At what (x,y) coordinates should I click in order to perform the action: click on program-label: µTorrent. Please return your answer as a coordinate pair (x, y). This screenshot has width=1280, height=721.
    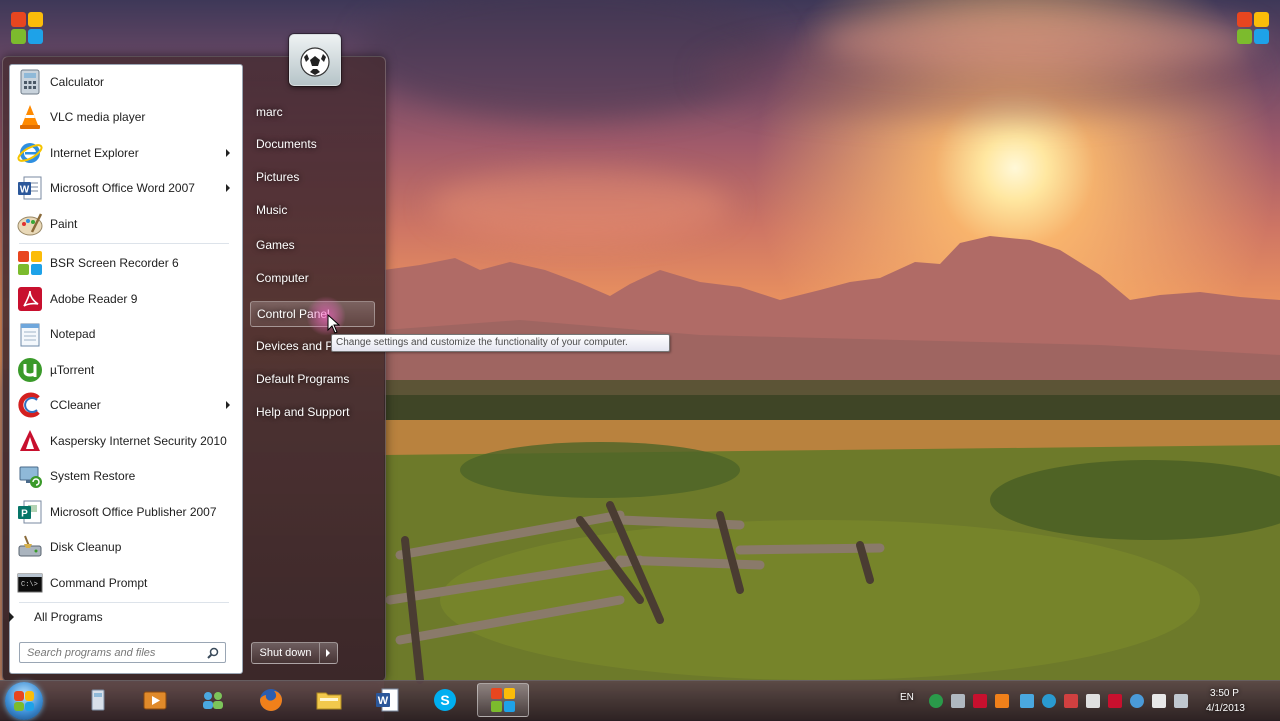
    Looking at the image, I should click on (72, 369).